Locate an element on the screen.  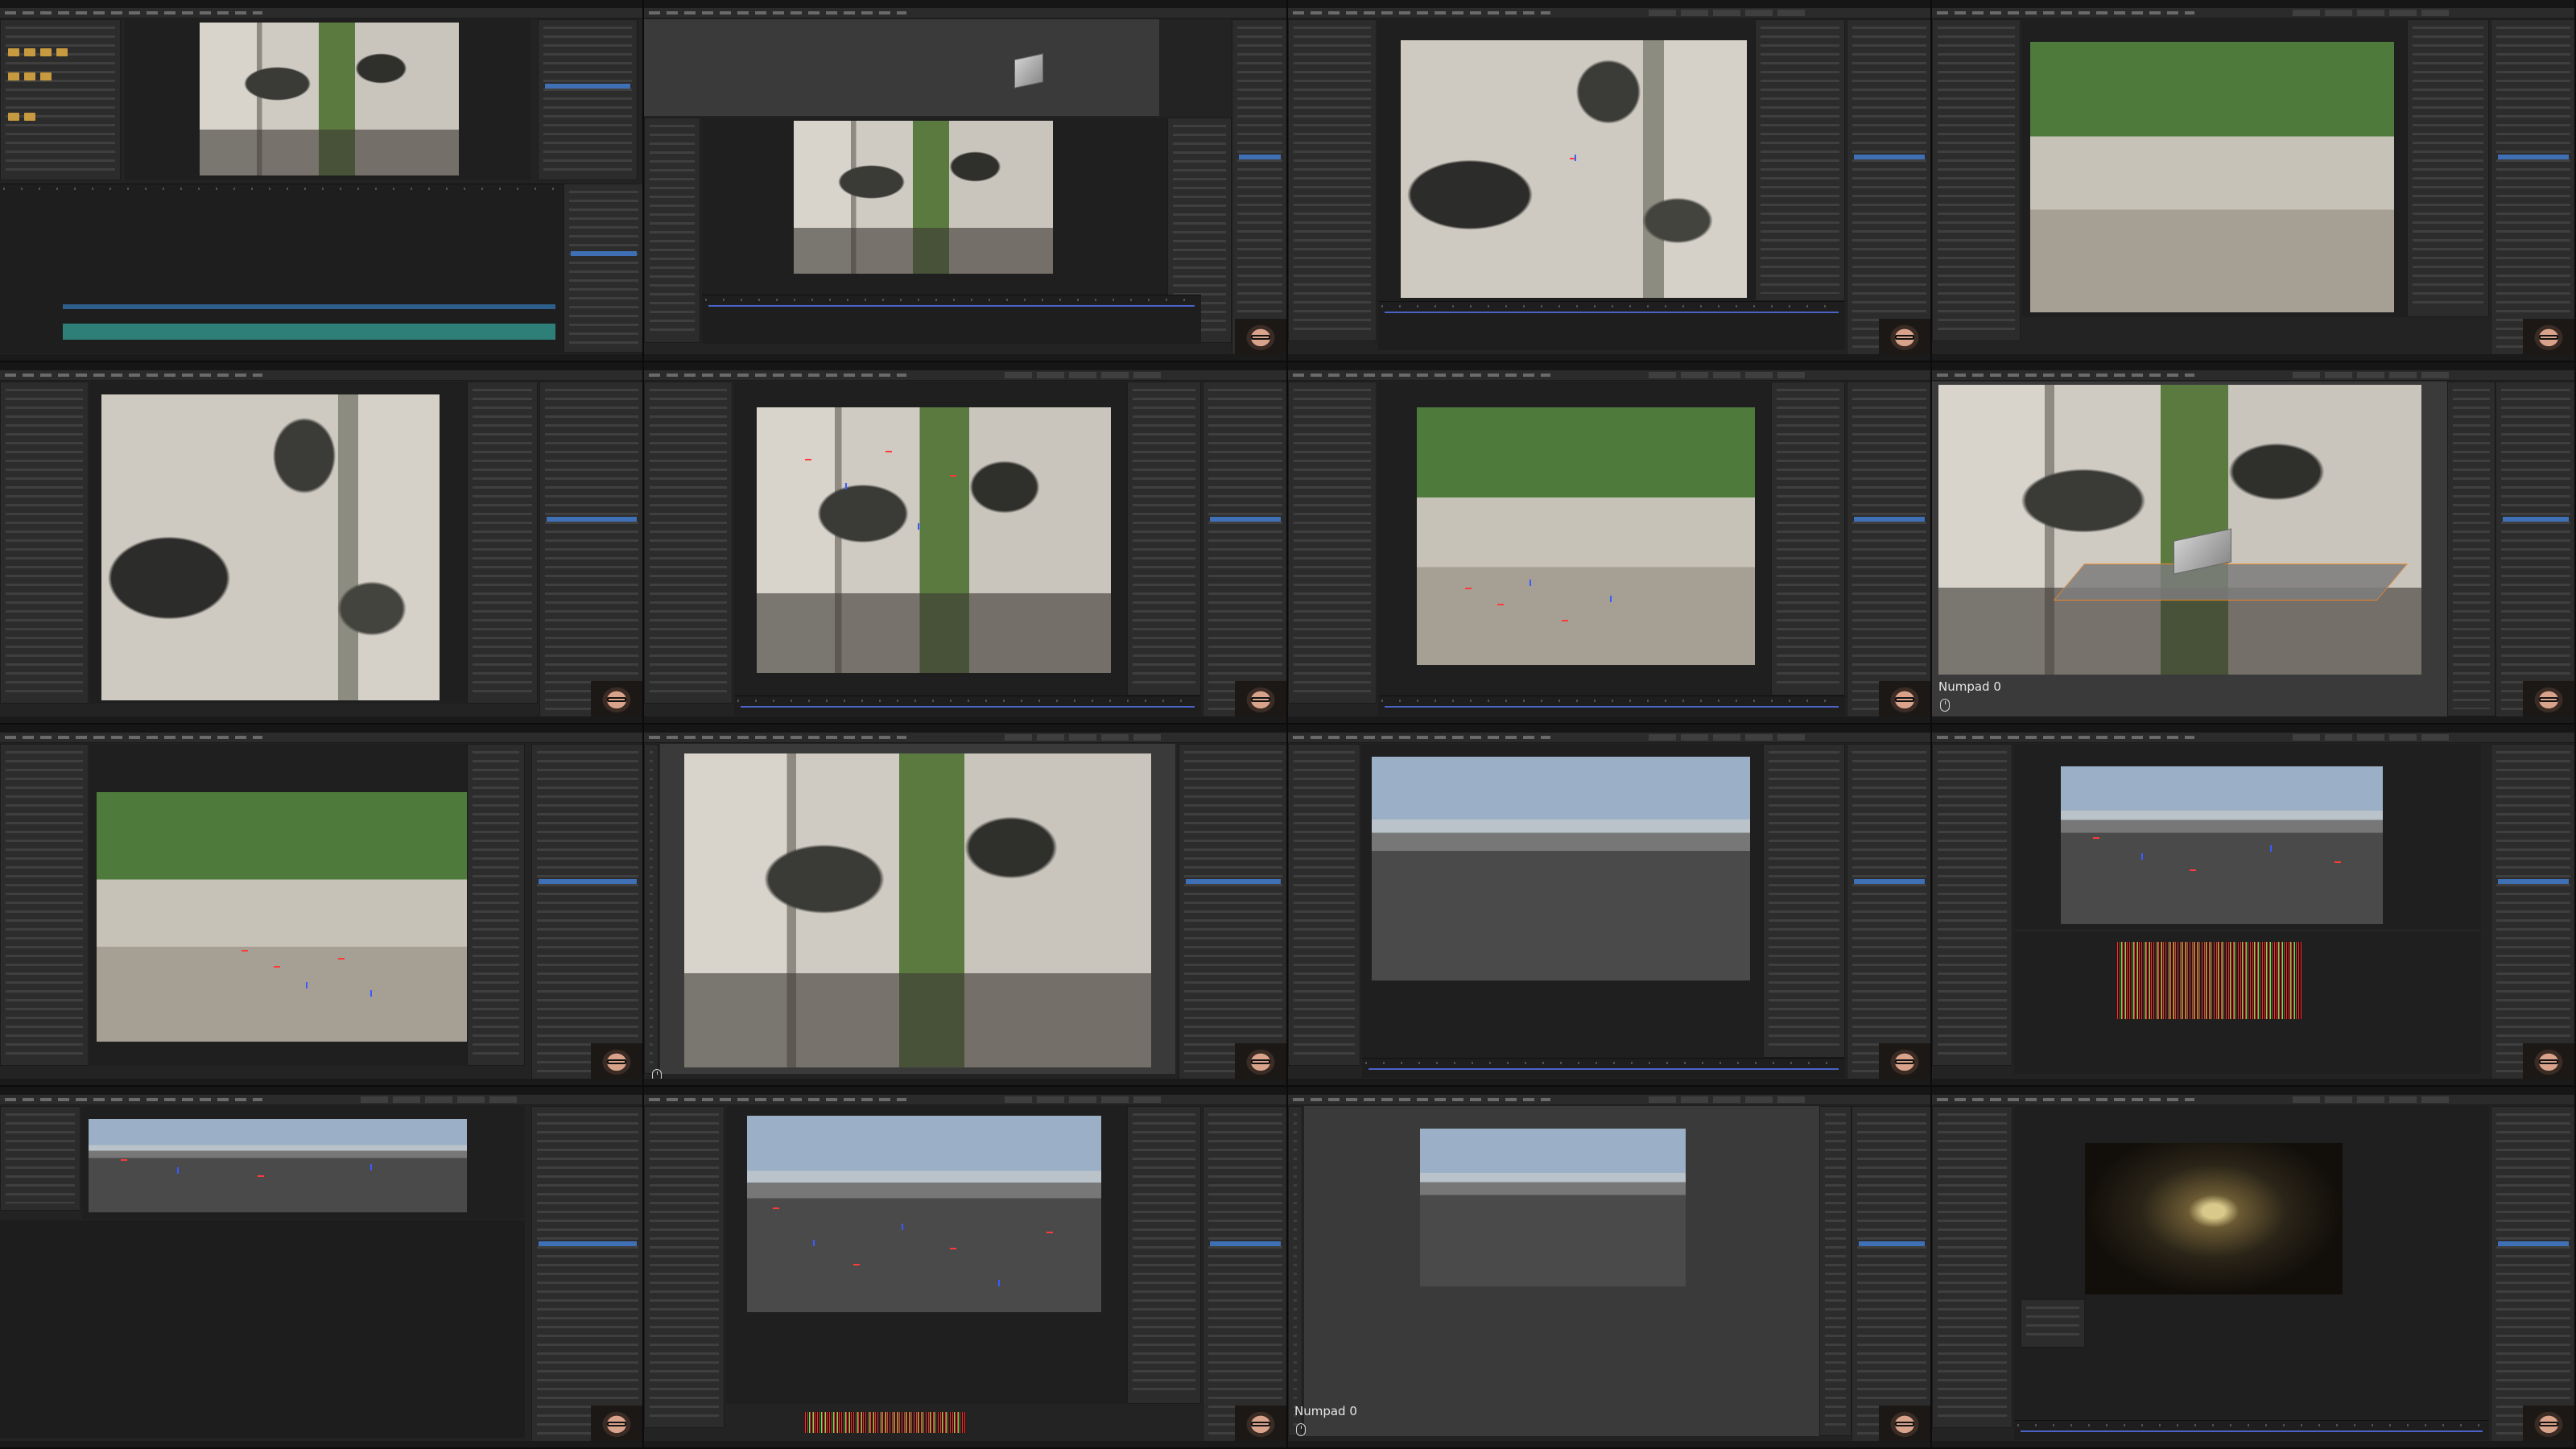
clip-info-panel is located at coordinates (2053, 1323).